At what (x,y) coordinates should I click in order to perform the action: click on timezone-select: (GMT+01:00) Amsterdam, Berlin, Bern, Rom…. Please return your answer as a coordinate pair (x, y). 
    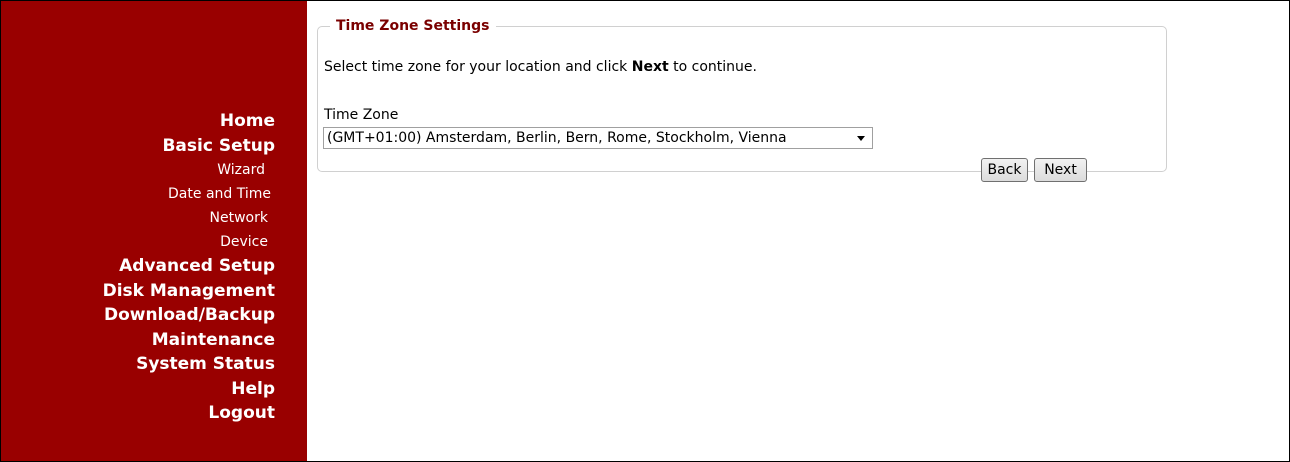
    Looking at the image, I should click on (598, 138).